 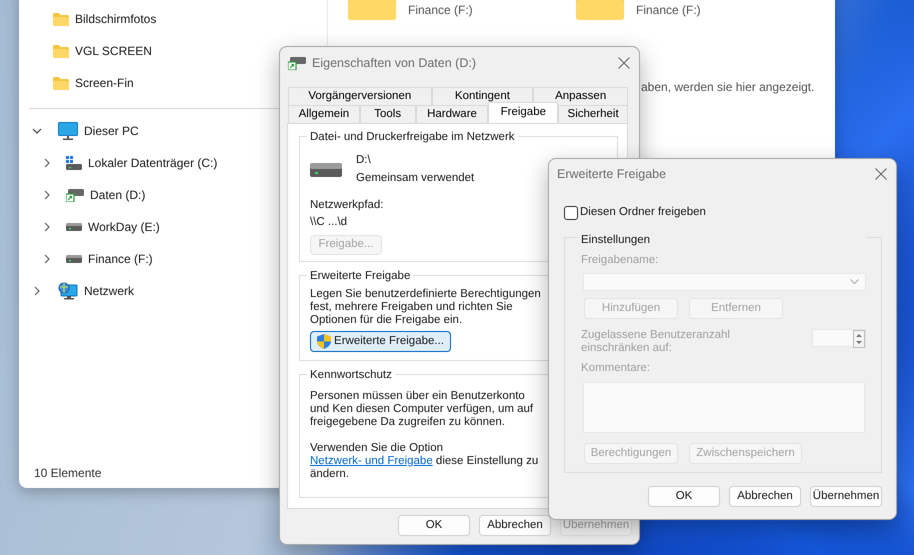 What do you see at coordinates (580, 96) in the screenshot?
I see `tab: Anpassen` at bounding box center [580, 96].